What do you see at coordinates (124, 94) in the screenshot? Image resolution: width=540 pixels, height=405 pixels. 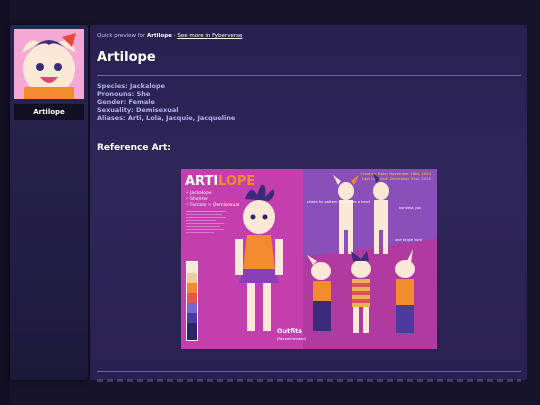 I see `pronouns-field: Pronouns: She` at bounding box center [124, 94].